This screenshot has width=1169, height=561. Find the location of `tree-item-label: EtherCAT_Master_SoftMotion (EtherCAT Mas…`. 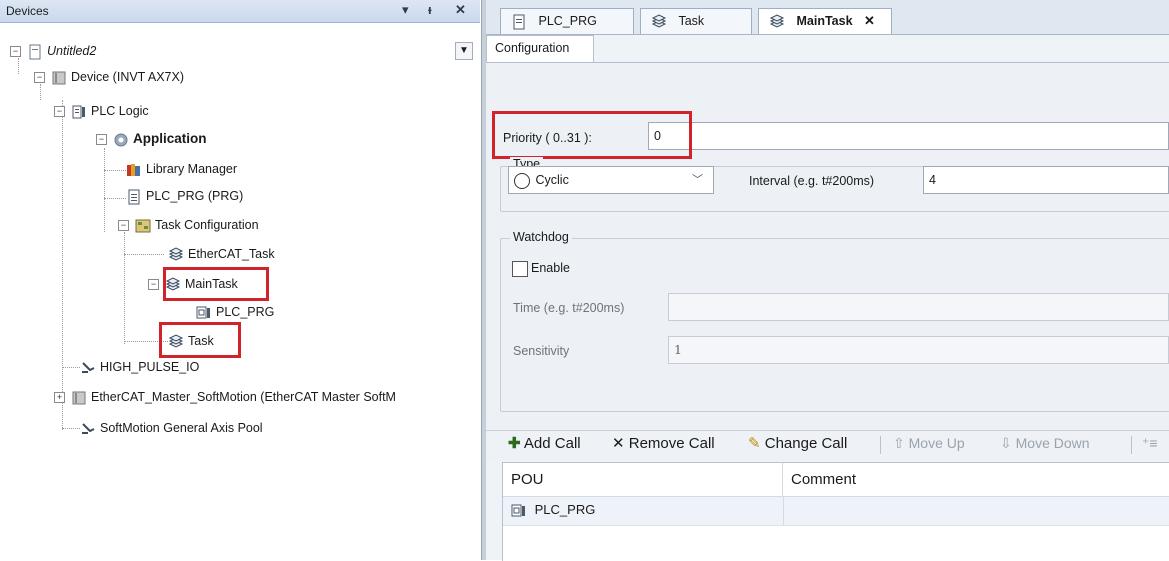

tree-item-label: EtherCAT_Master_SoftMotion (EtherCAT Mas… is located at coordinates (243, 397).